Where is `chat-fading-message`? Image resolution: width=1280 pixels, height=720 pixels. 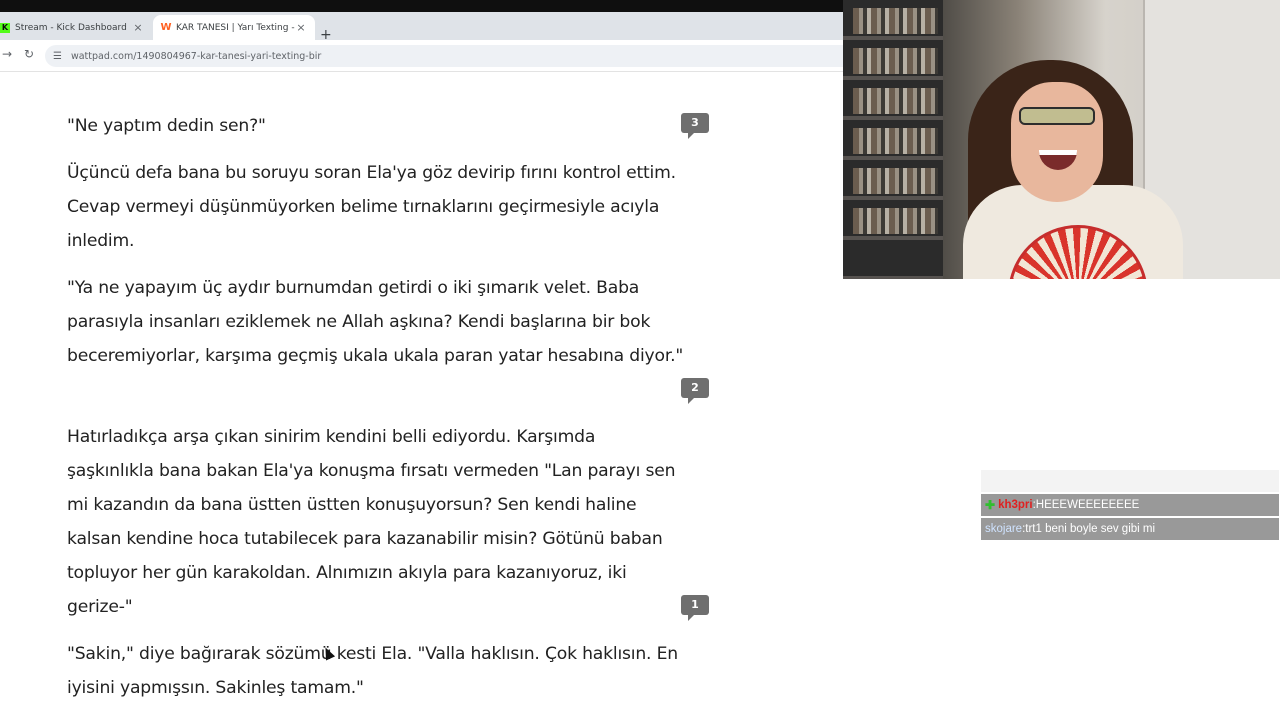 chat-fading-message is located at coordinates (1130, 481).